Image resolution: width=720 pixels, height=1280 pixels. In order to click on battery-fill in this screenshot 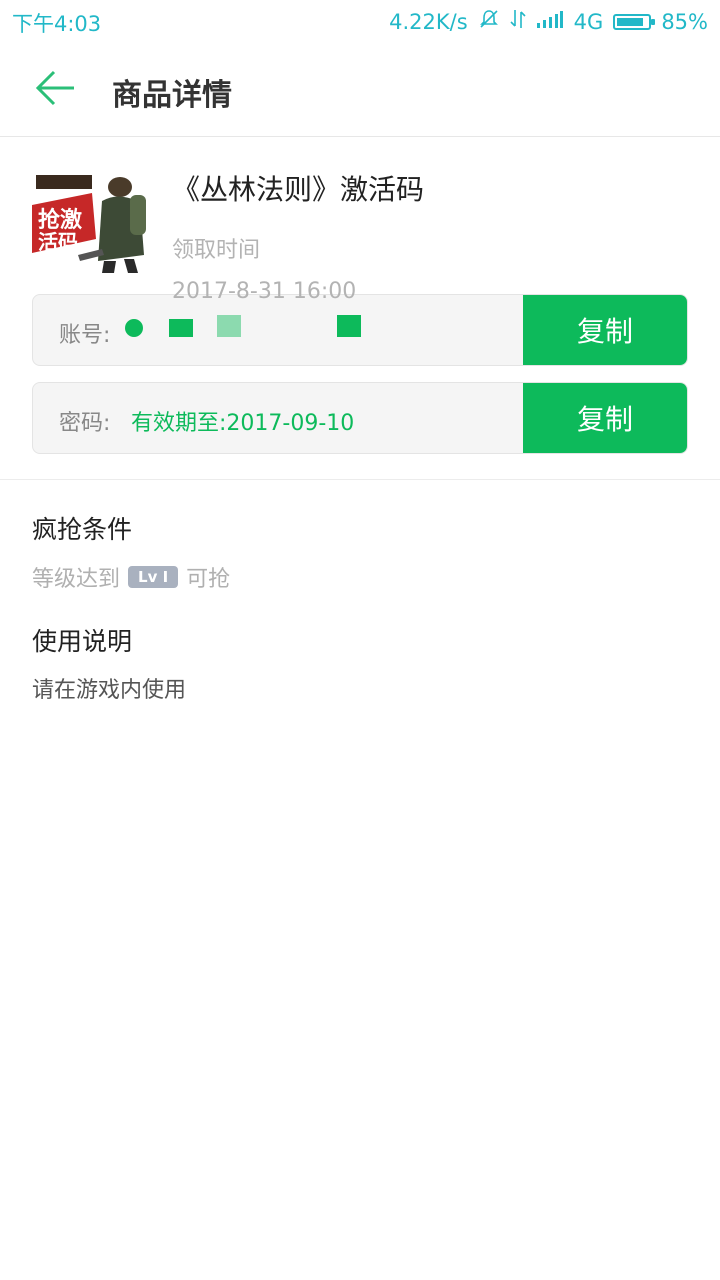, I will do `click(630, 21)`.